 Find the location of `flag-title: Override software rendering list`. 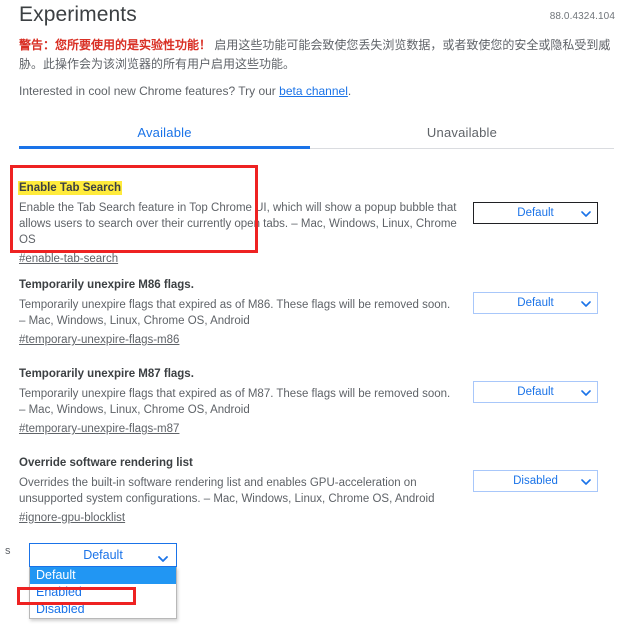

flag-title: Override software rendering list is located at coordinates (106, 463).